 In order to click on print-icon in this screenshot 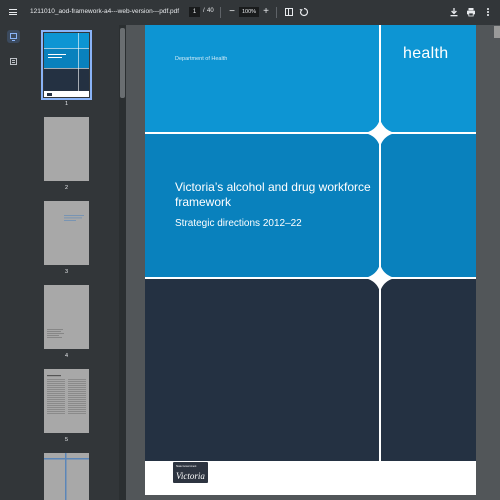, I will do `click(471, 12)`.